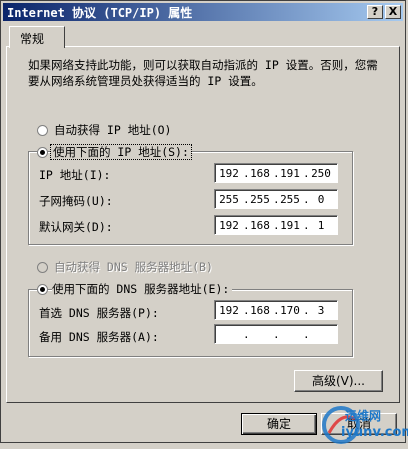  What do you see at coordinates (279, 424) in the screenshot?
I see `ok-button: 确定` at bounding box center [279, 424].